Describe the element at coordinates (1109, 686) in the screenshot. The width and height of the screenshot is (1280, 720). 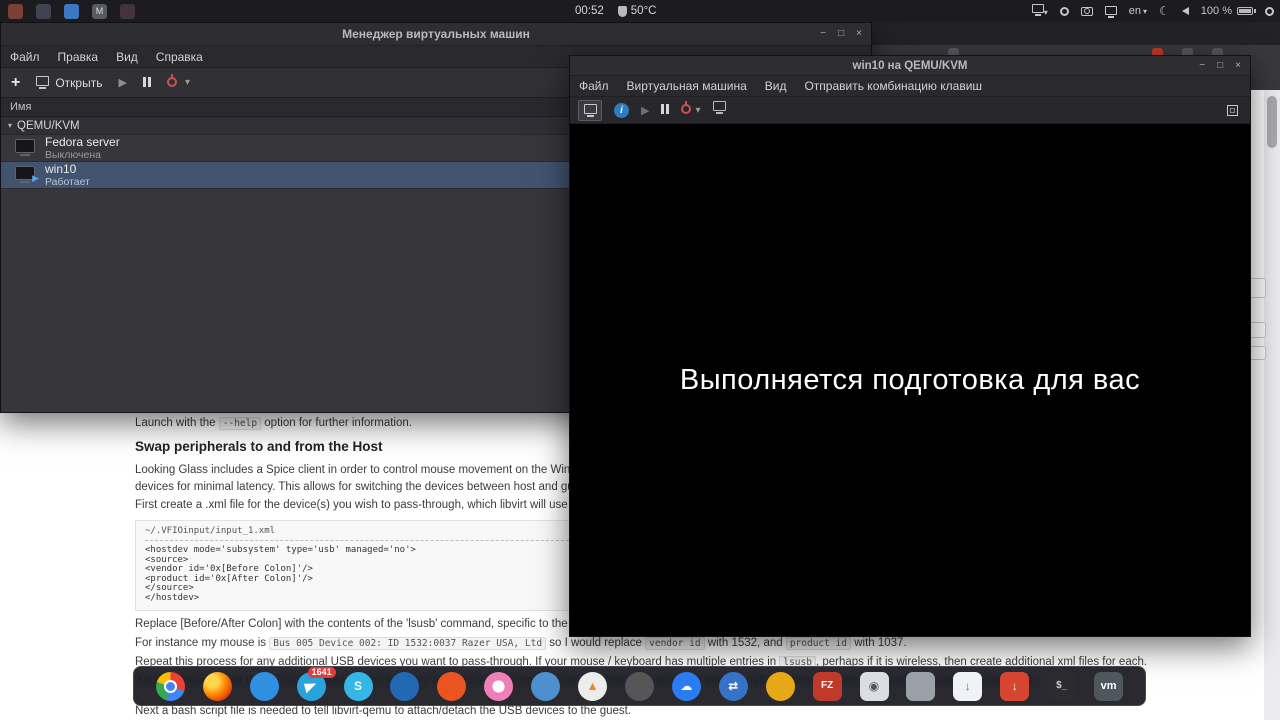
I see `dock-icon-virt-manager: vm` at that location.